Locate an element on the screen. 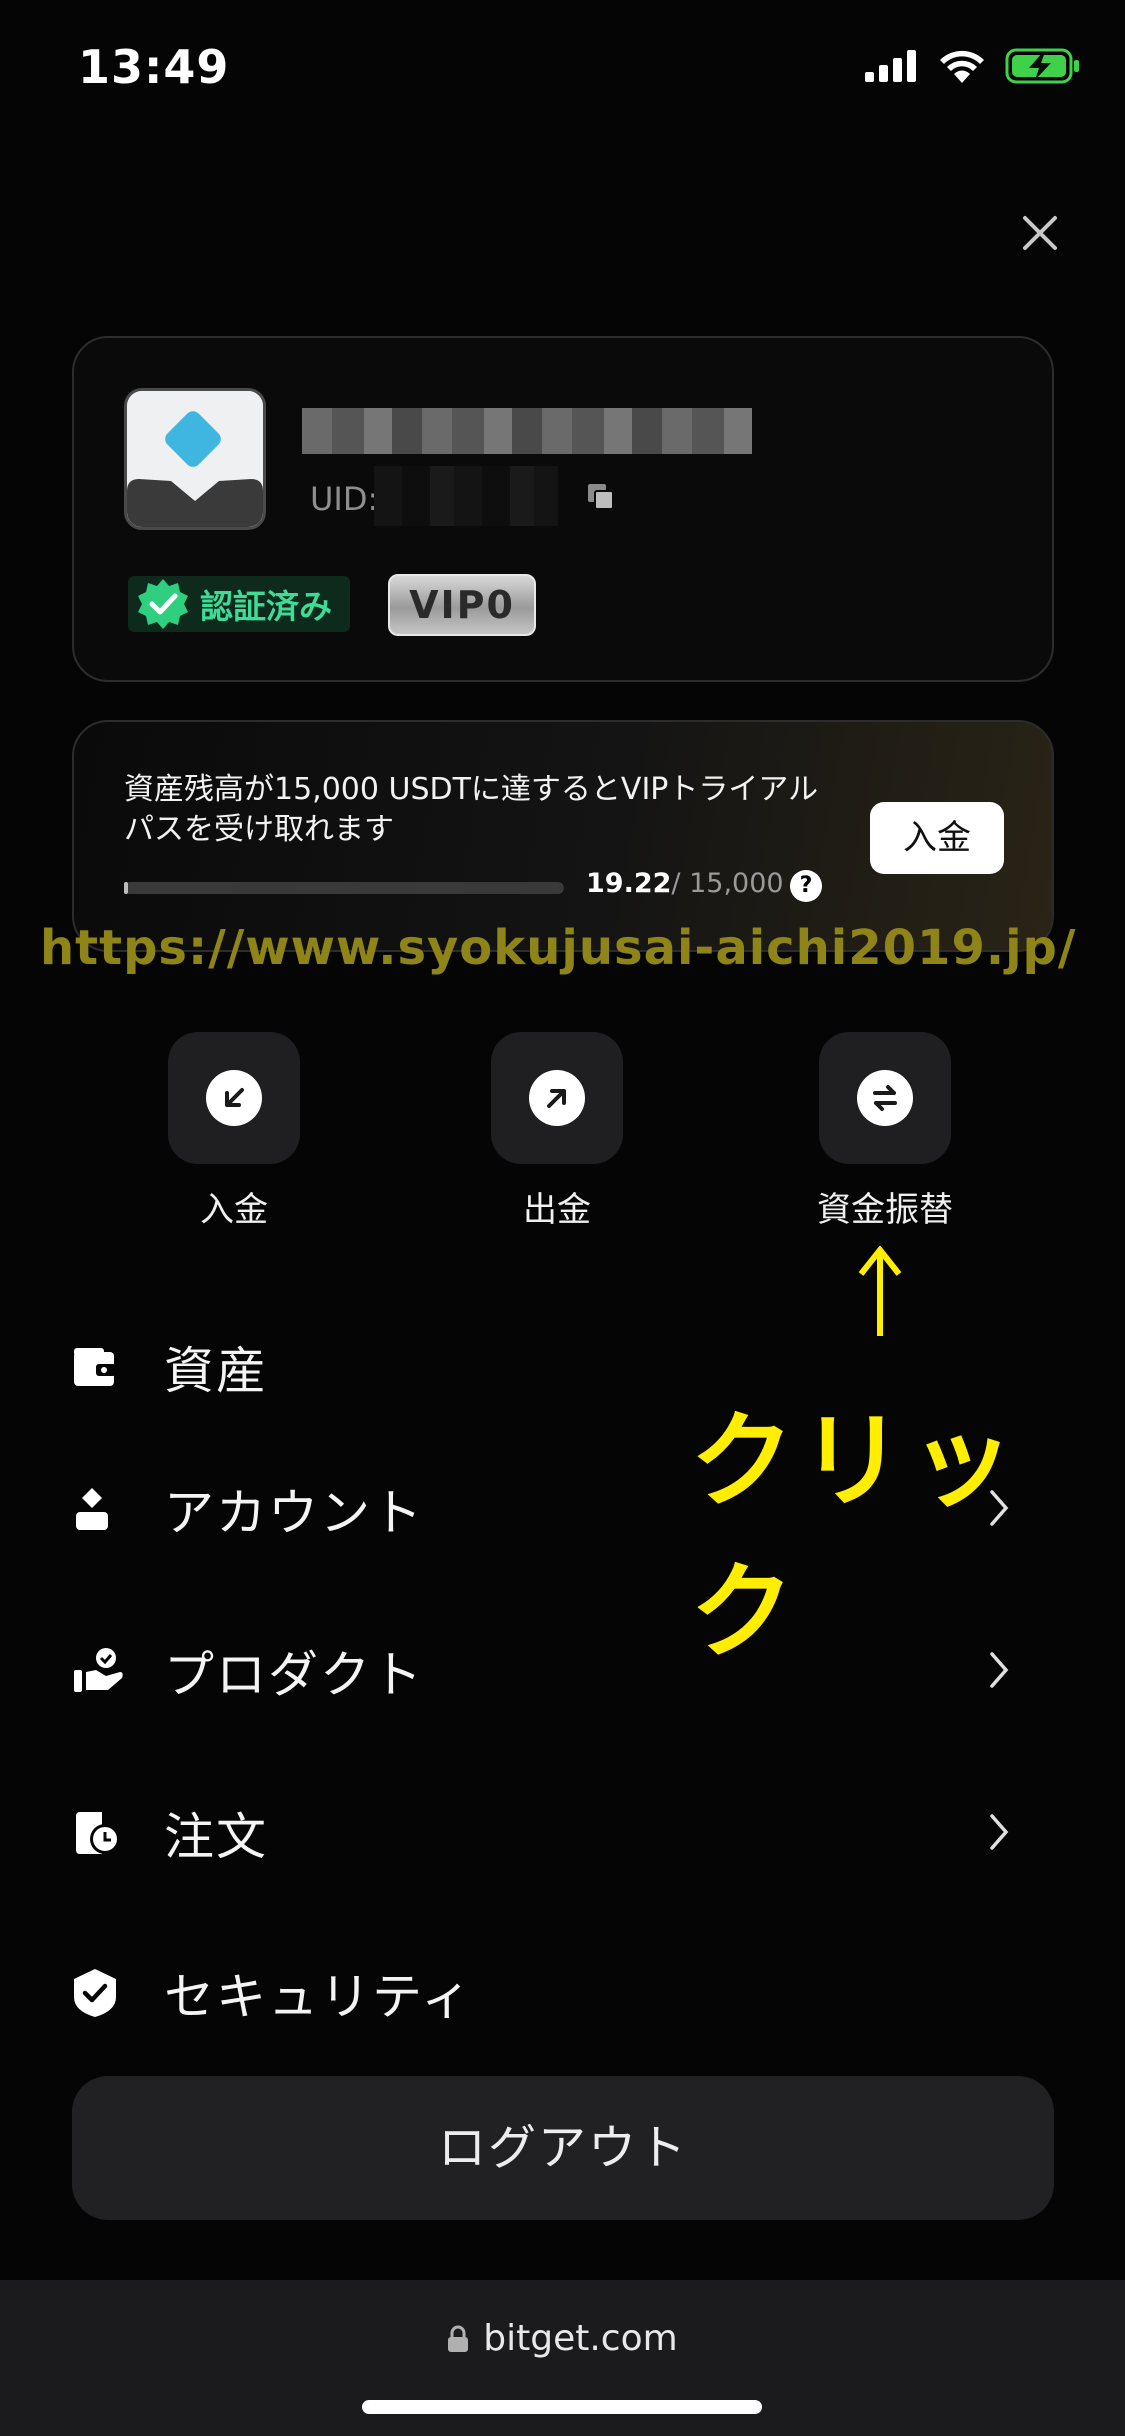  username-redacted is located at coordinates (527, 431).